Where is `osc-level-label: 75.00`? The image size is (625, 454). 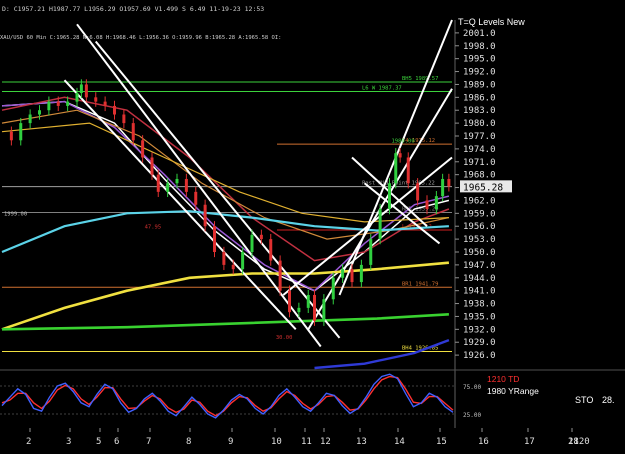
osc-level-label: 75.00 is located at coordinates (472, 387).